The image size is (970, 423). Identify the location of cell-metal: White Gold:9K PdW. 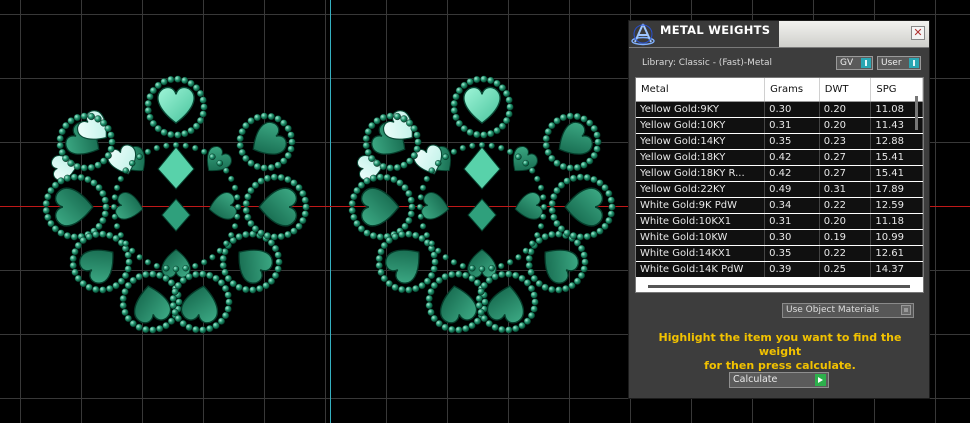
(701, 205).